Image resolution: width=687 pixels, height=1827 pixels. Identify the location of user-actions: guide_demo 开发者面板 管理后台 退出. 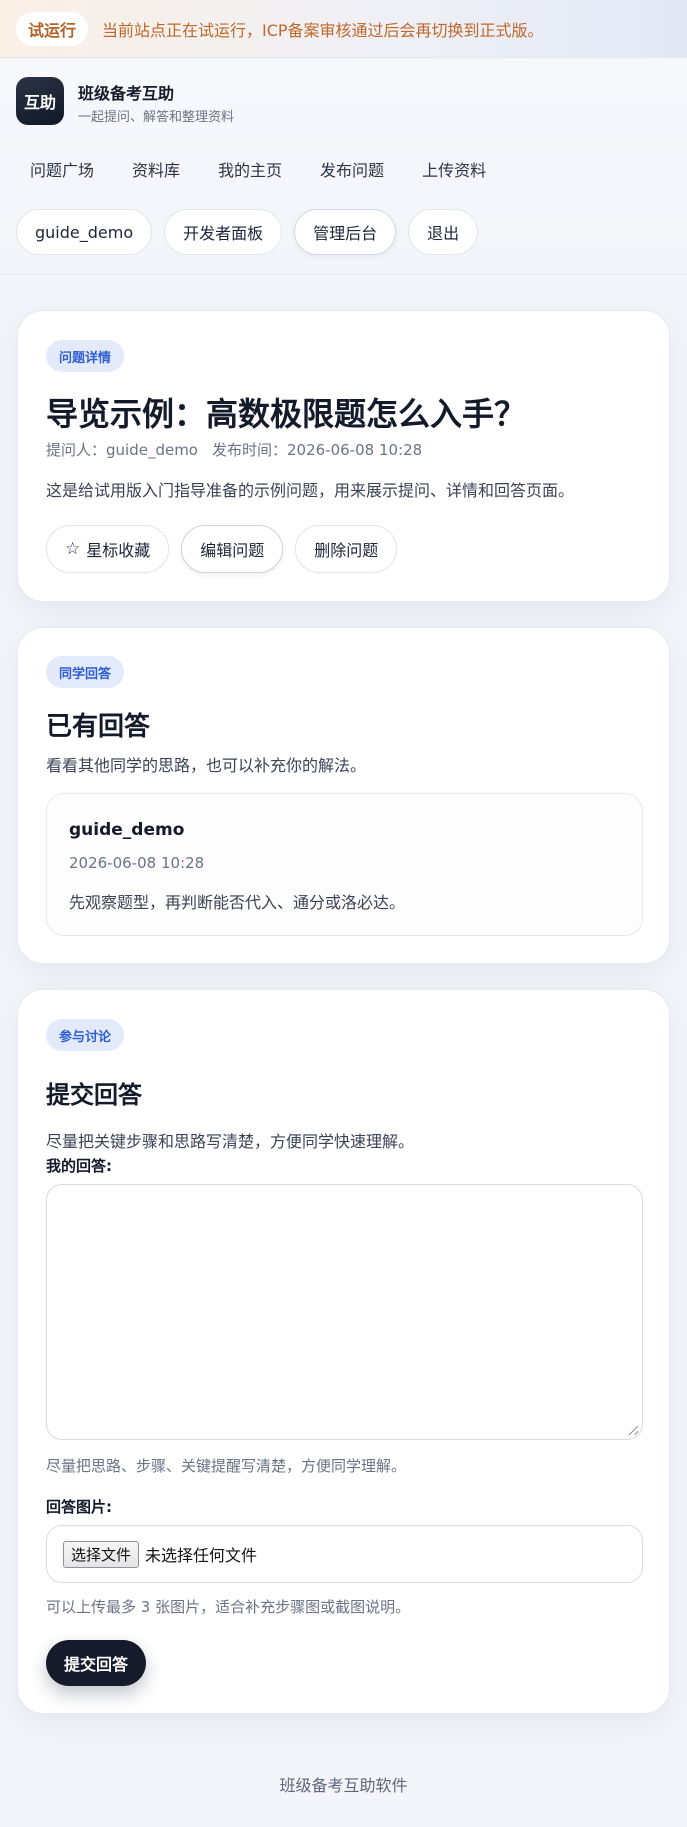
(247, 232).